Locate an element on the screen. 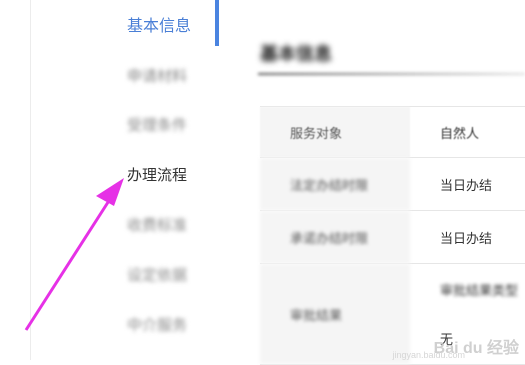 The image size is (525, 365). watermark-url: jingyan.baidu.com is located at coordinates (428, 355).